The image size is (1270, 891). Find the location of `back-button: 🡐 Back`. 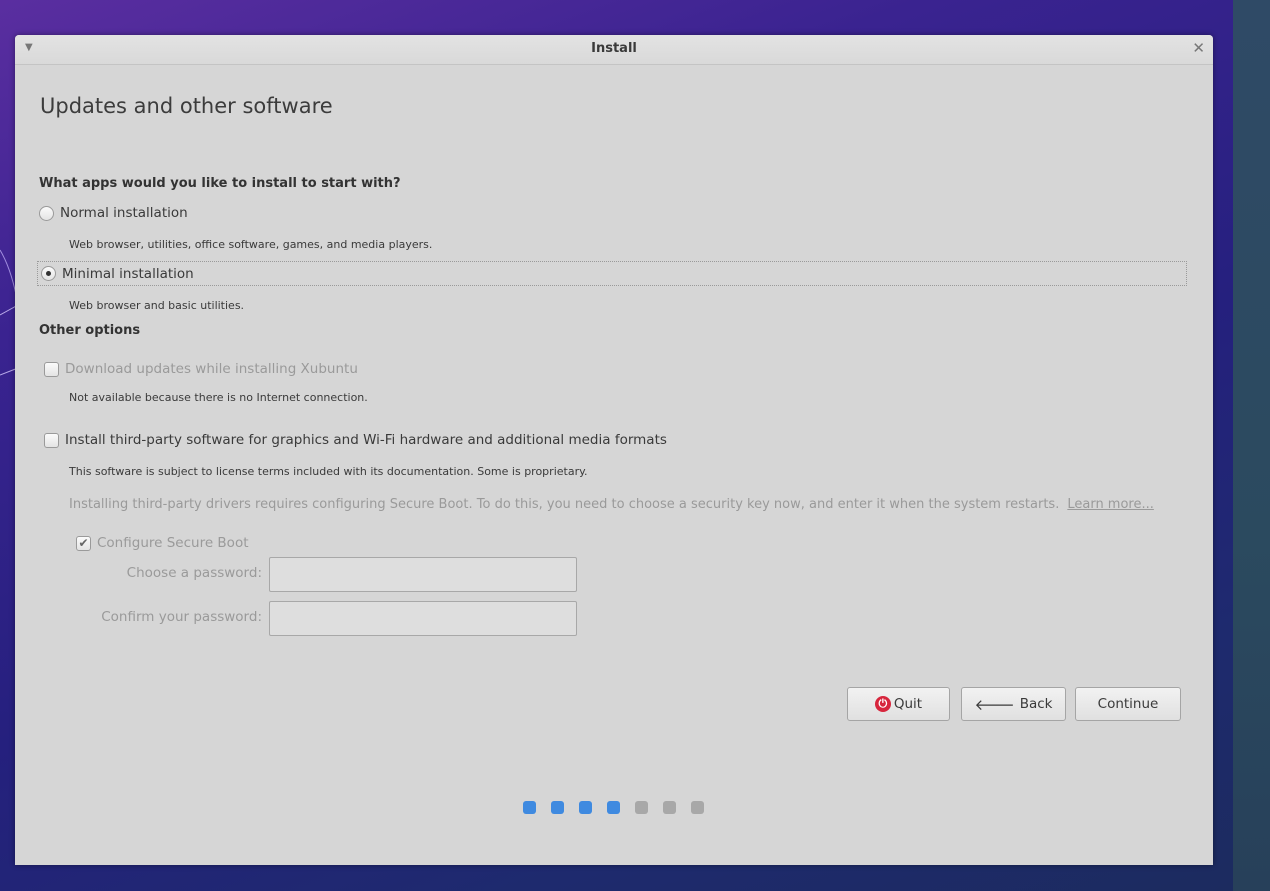

back-button: 🡐 Back is located at coordinates (1013, 704).